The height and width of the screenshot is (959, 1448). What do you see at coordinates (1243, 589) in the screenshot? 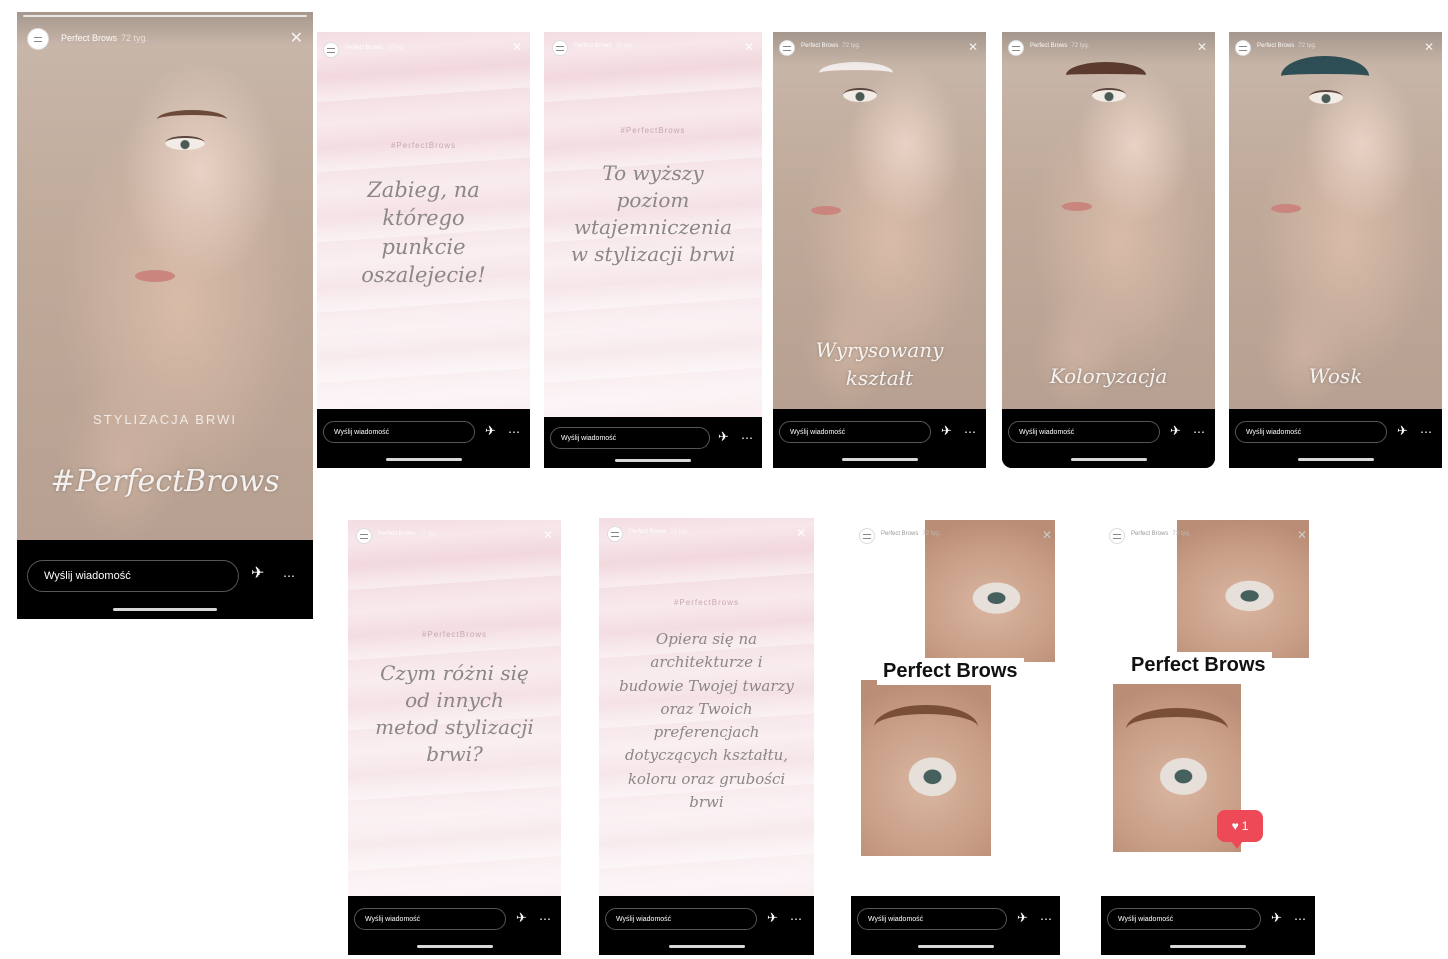
I see `eye-photo-before` at bounding box center [1243, 589].